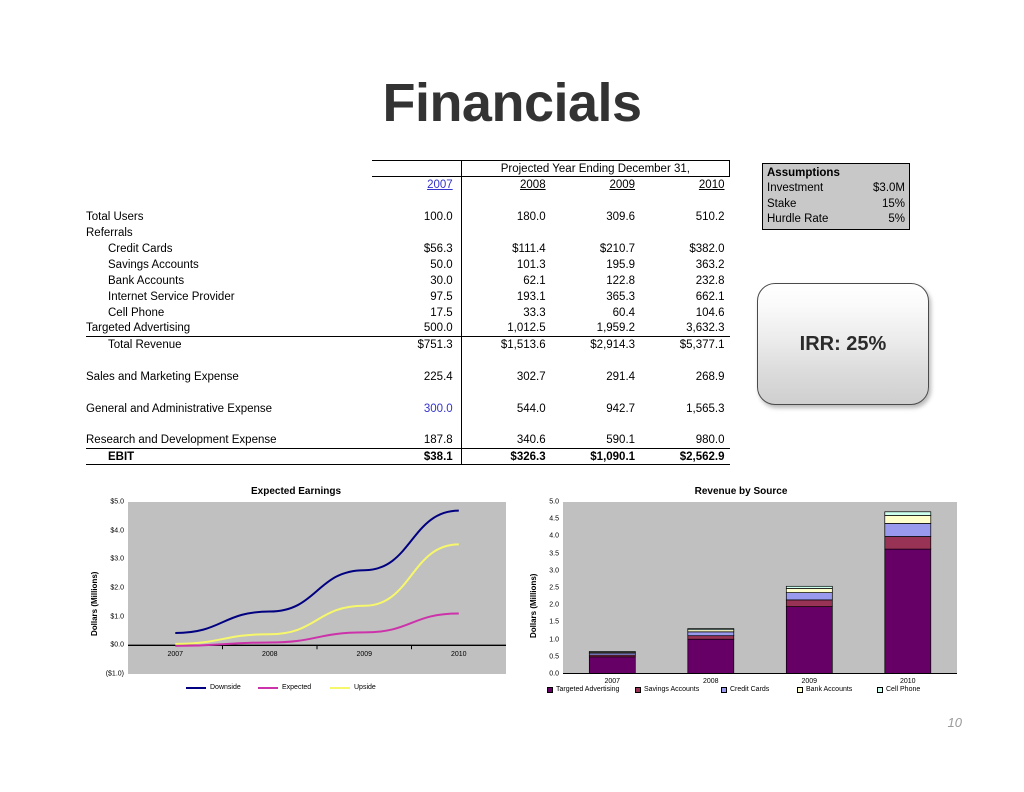  I want to click on cell-2008: 193.1, so click(531, 296).